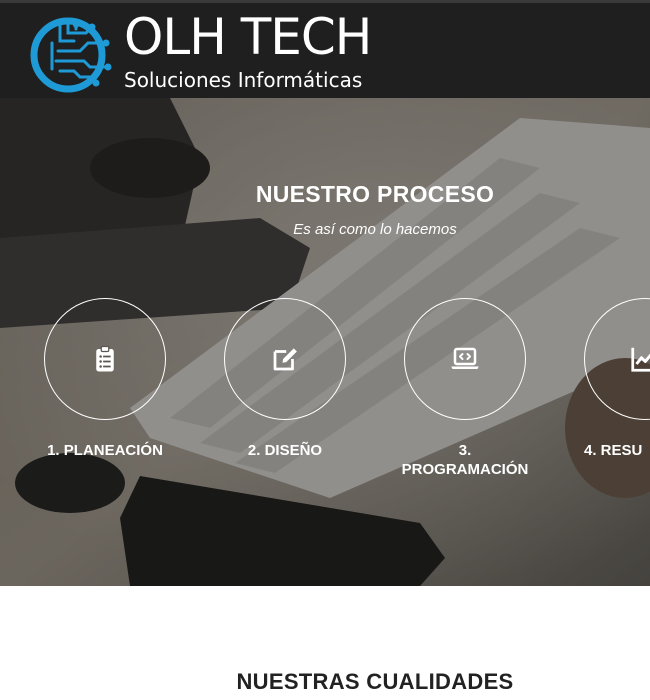  What do you see at coordinates (375, 229) in the screenshot?
I see `process-subtitle: Es así como lo hacemos` at bounding box center [375, 229].